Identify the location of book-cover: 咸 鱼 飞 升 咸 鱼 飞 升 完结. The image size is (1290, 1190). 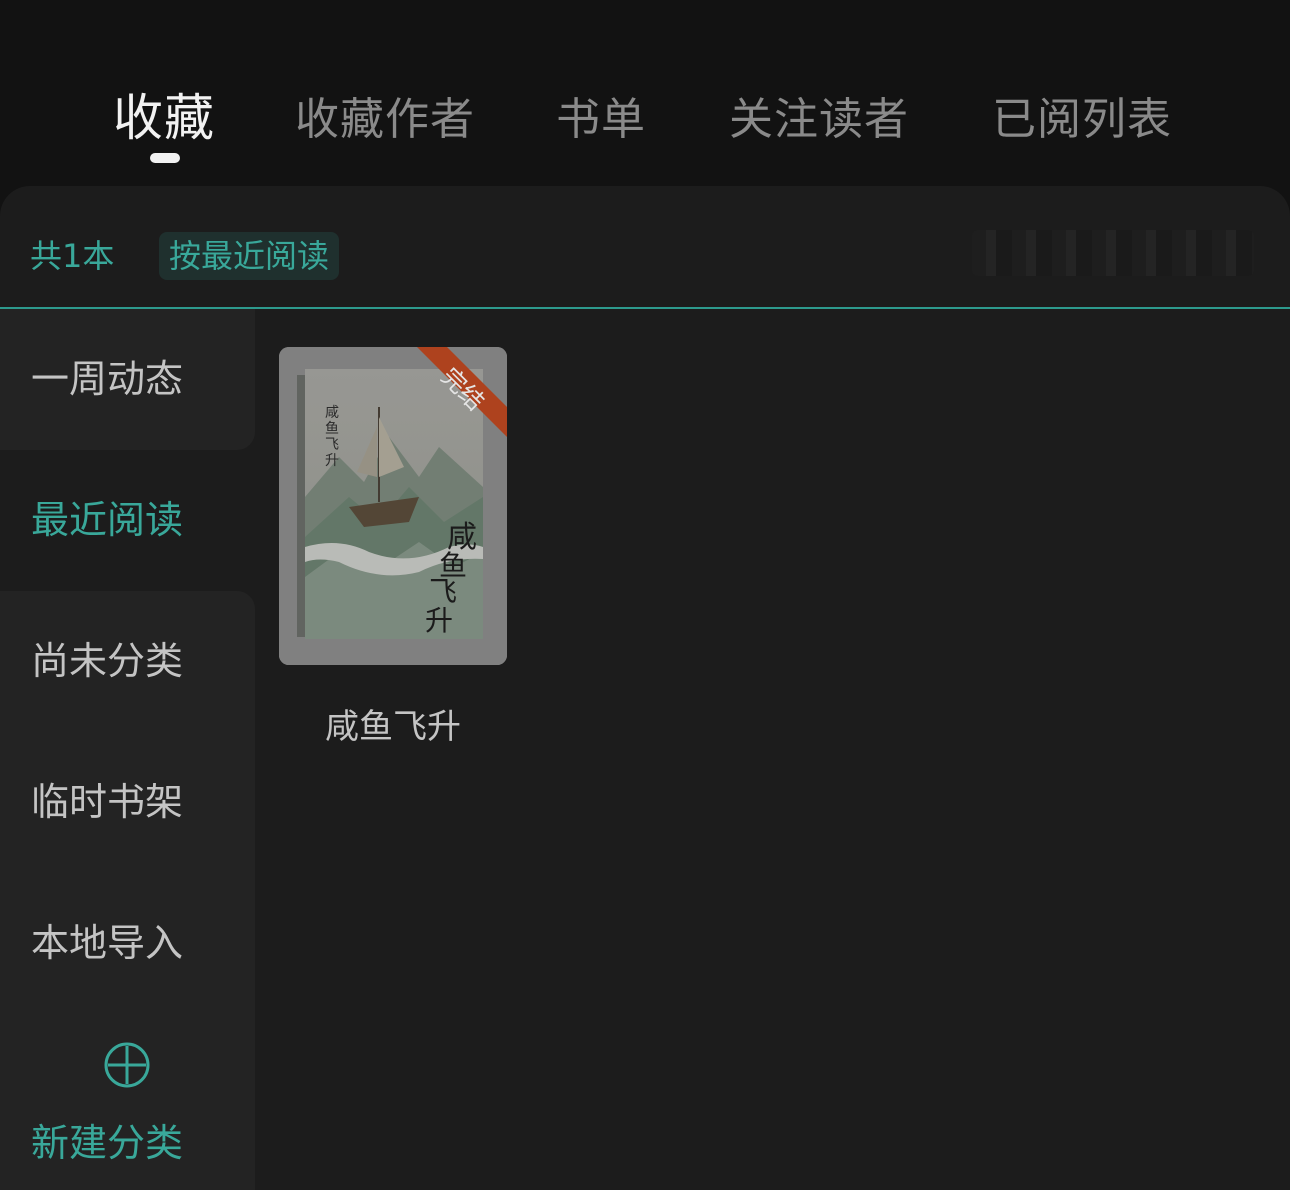
(393, 506).